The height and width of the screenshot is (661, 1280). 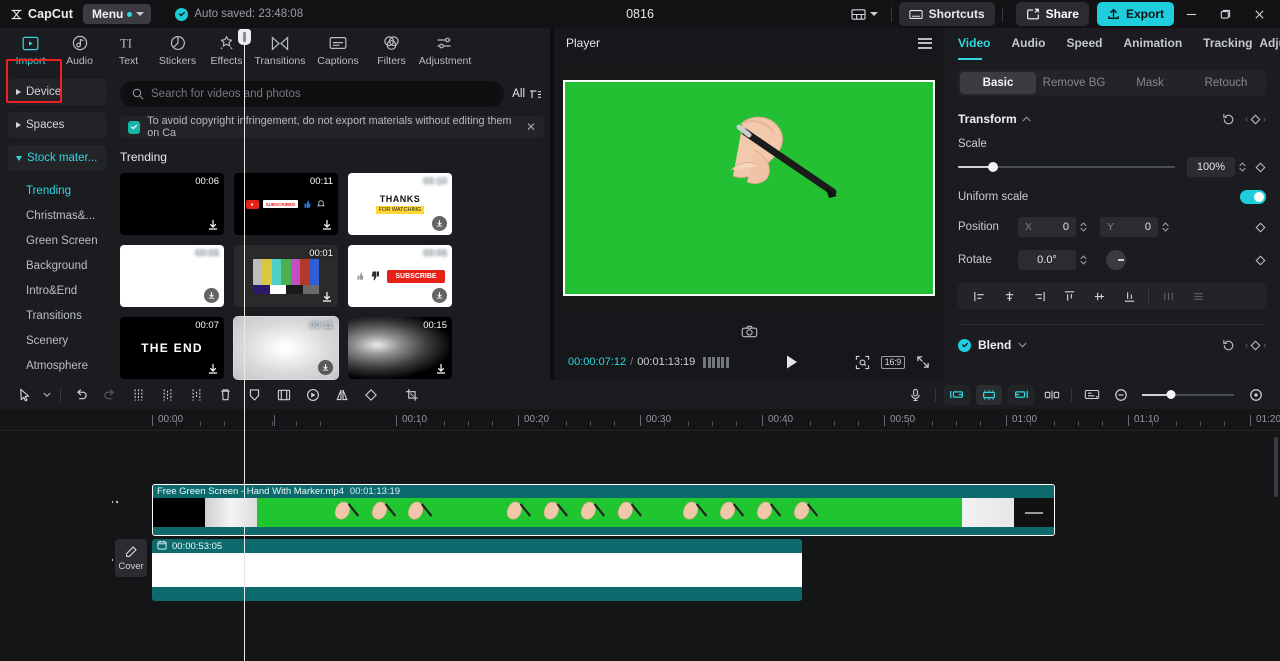 I want to click on position-x-stepper, so click(x=1083, y=227).